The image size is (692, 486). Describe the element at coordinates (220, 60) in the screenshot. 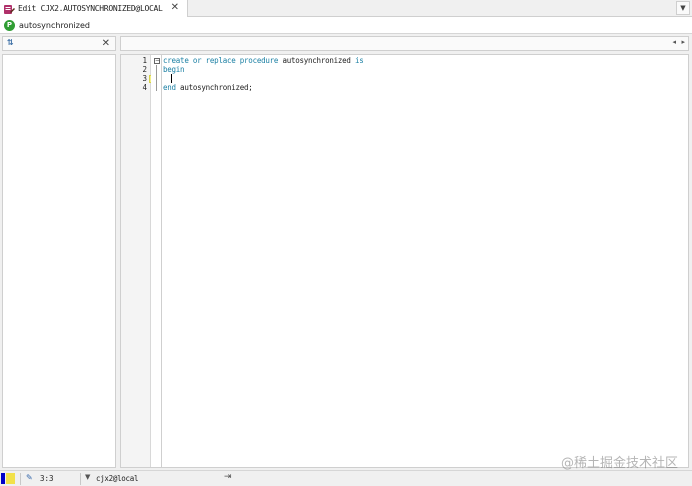

I see `code-keyword: replace` at that location.